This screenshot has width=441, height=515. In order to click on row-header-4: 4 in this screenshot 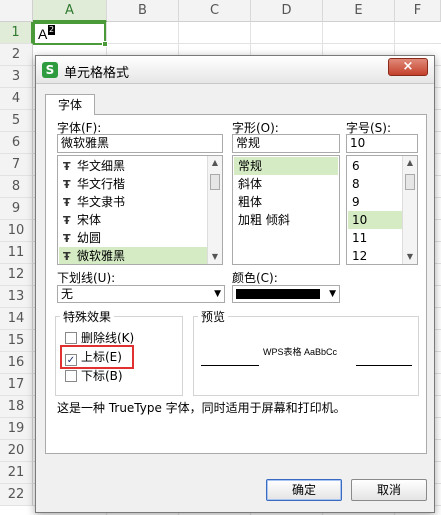, I will do `click(16, 99)`.